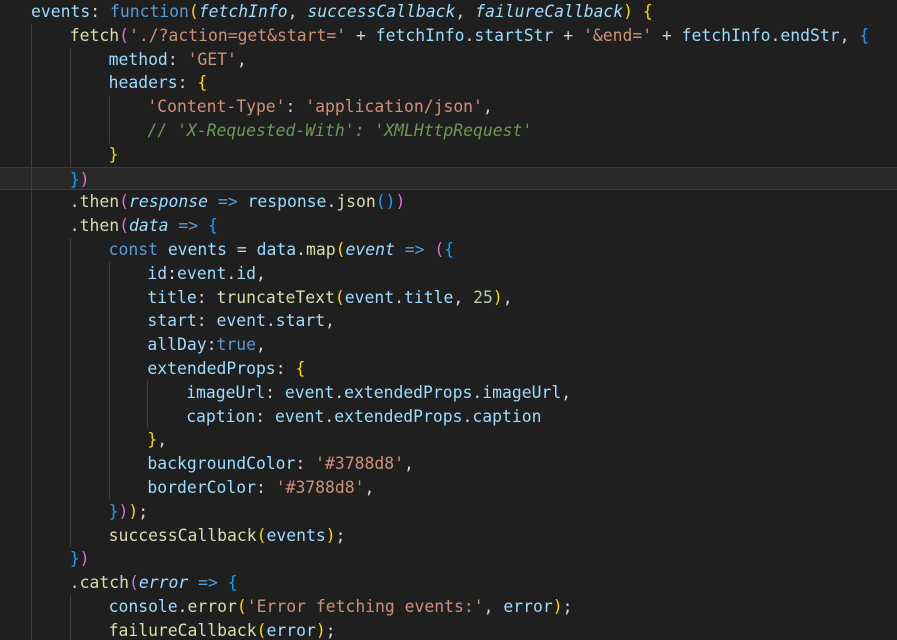 This screenshot has width=897, height=640. What do you see at coordinates (448, 629) in the screenshot?
I see `code-line: failureCallback(error);` at bounding box center [448, 629].